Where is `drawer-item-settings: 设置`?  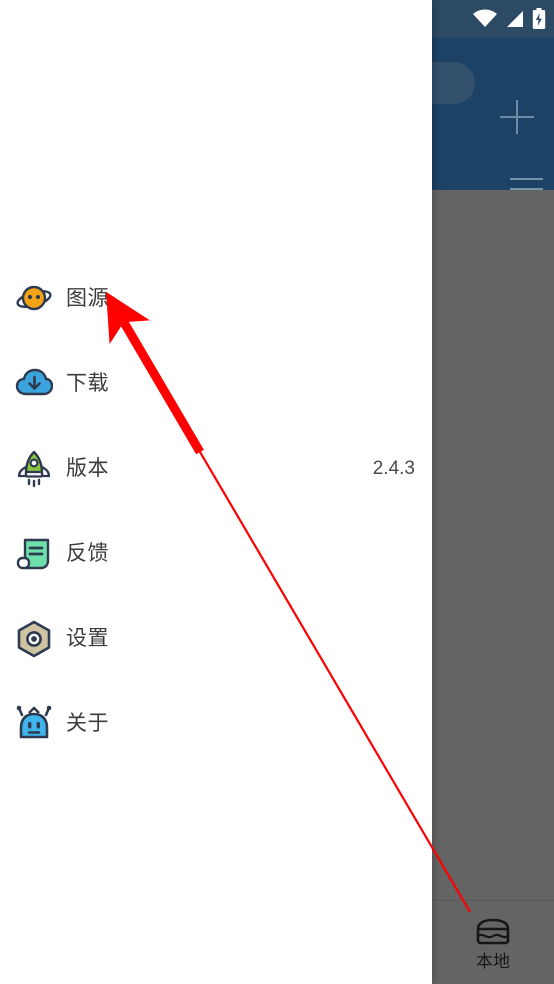 drawer-item-settings: 设置 is located at coordinates (216, 638).